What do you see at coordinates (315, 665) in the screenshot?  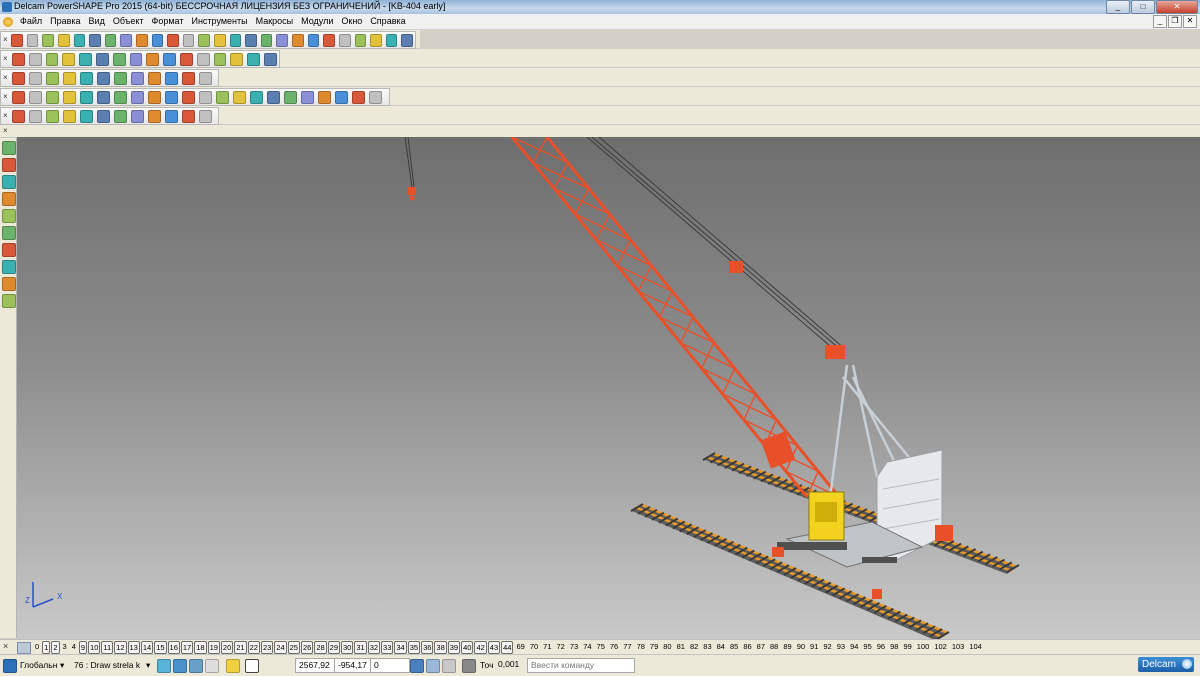 I see `coord-x-field: 2567,92` at bounding box center [315, 665].